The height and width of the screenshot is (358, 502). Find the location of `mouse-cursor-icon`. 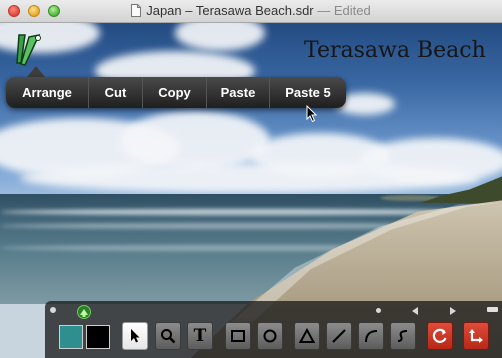

mouse-cursor-icon is located at coordinates (312, 114).